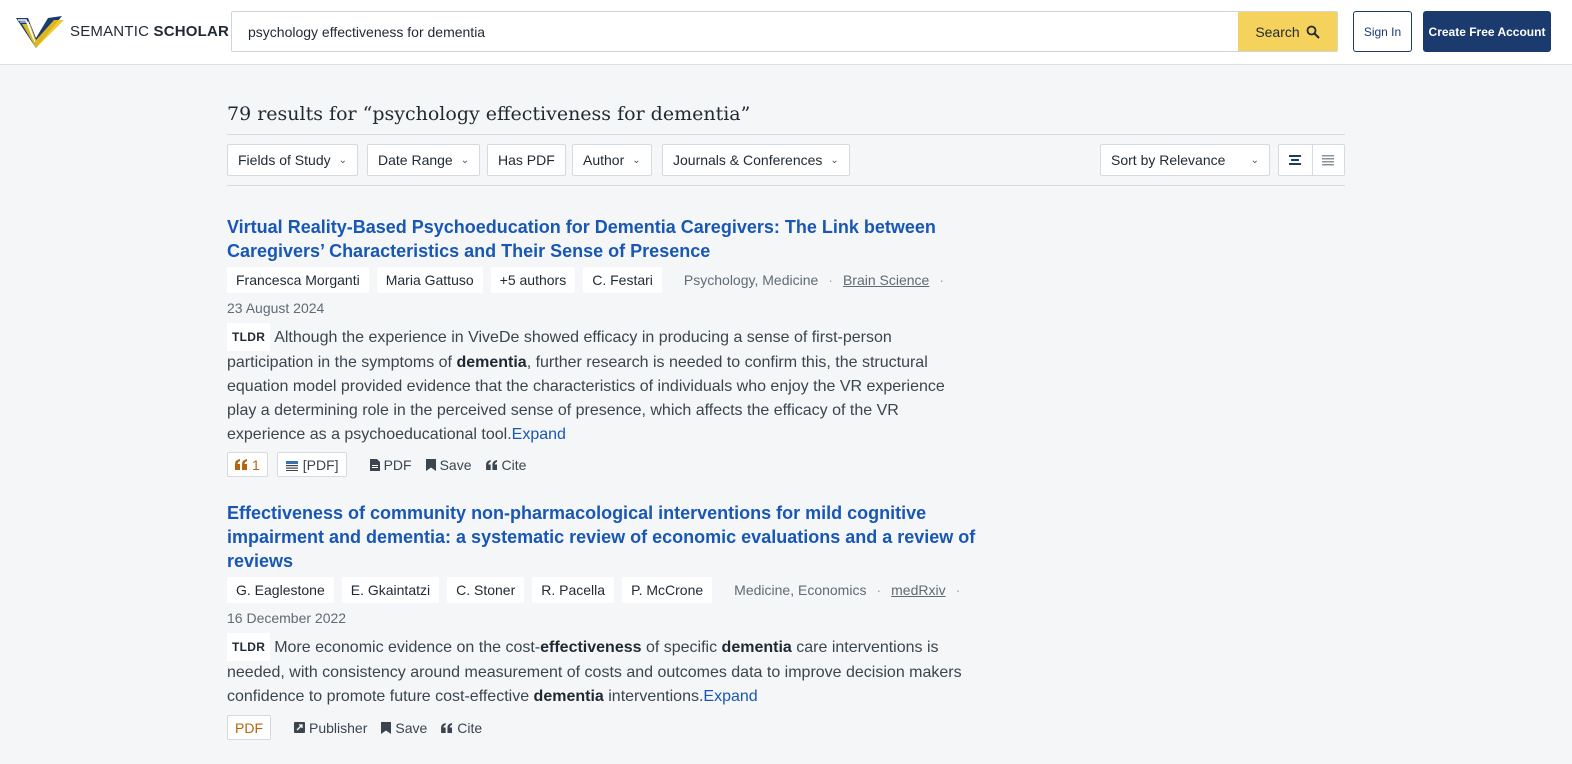 The image size is (1572, 764). Describe the element at coordinates (320, 464) in the screenshot. I see `pdf-badge-label: [PDF]` at that location.